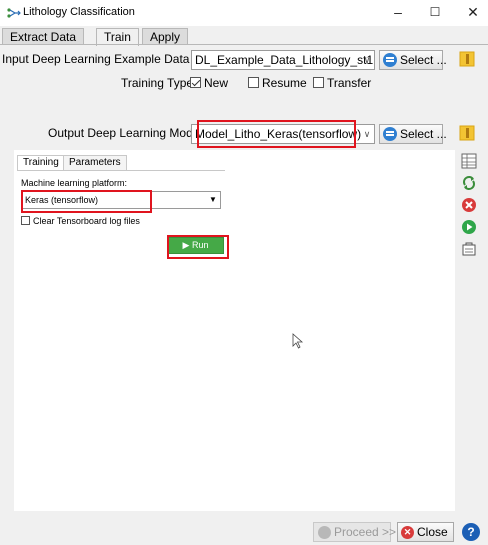 The height and width of the screenshot is (545, 488). What do you see at coordinates (324, 532) in the screenshot?
I see `check-icon` at bounding box center [324, 532].